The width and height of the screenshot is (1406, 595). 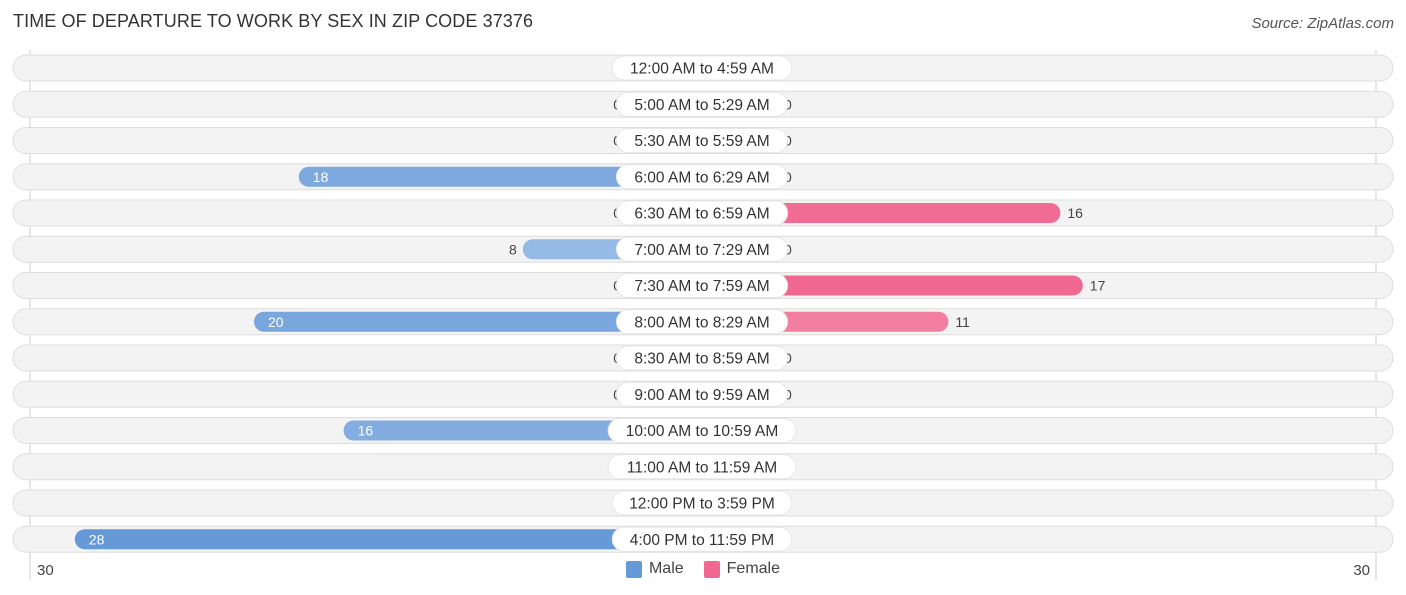 I want to click on bar-row: 0012:00 PM to 3:59 PM, so click(x=703, y=503).